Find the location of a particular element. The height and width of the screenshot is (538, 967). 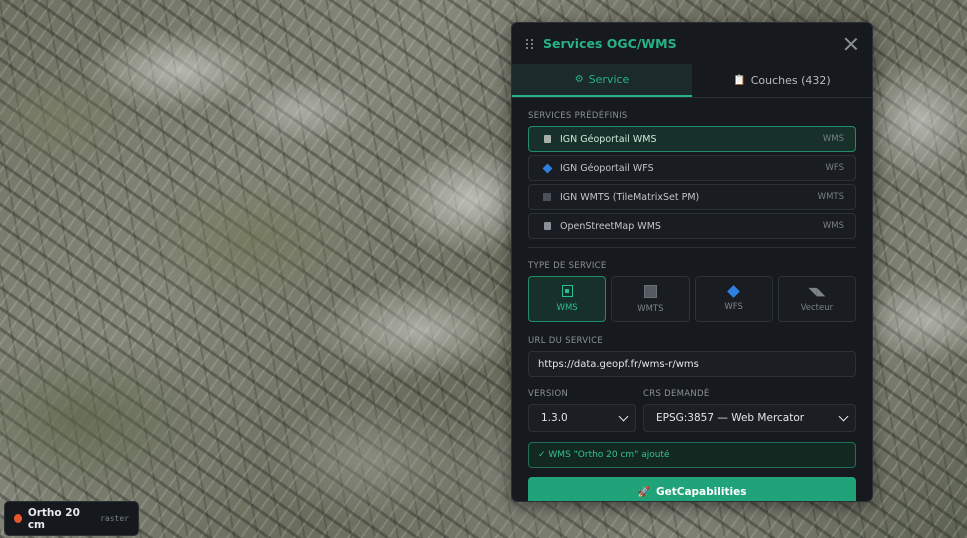

active-layer-chip: Ortho 20 cm raster is located at coordinates (71, 518).